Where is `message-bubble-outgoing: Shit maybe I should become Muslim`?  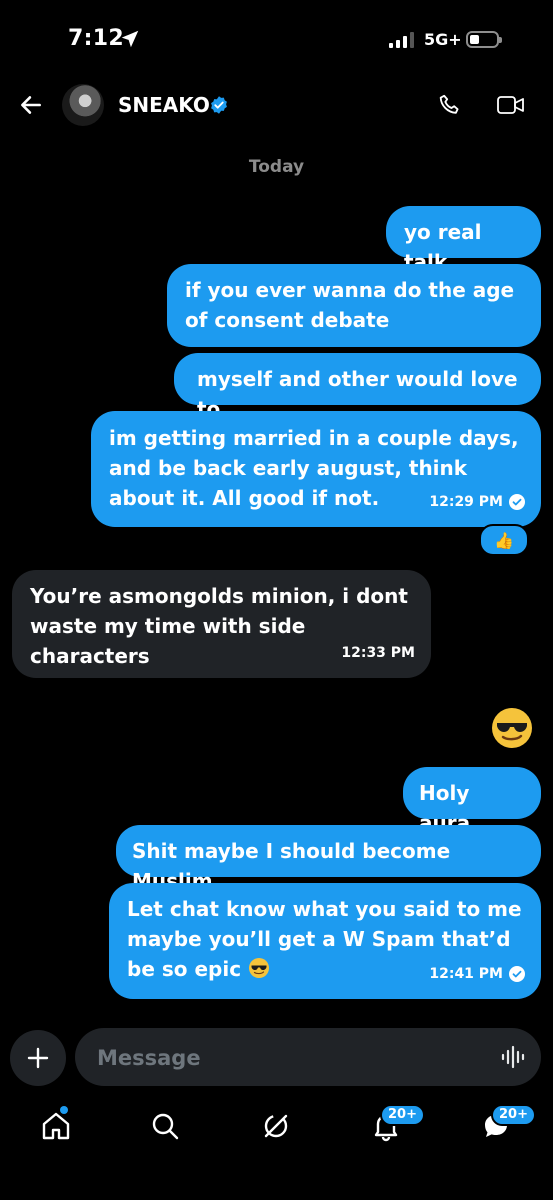 message-bubble-outgoing: Shit maybe I should become Muslim is located at coordinates (328, 859).